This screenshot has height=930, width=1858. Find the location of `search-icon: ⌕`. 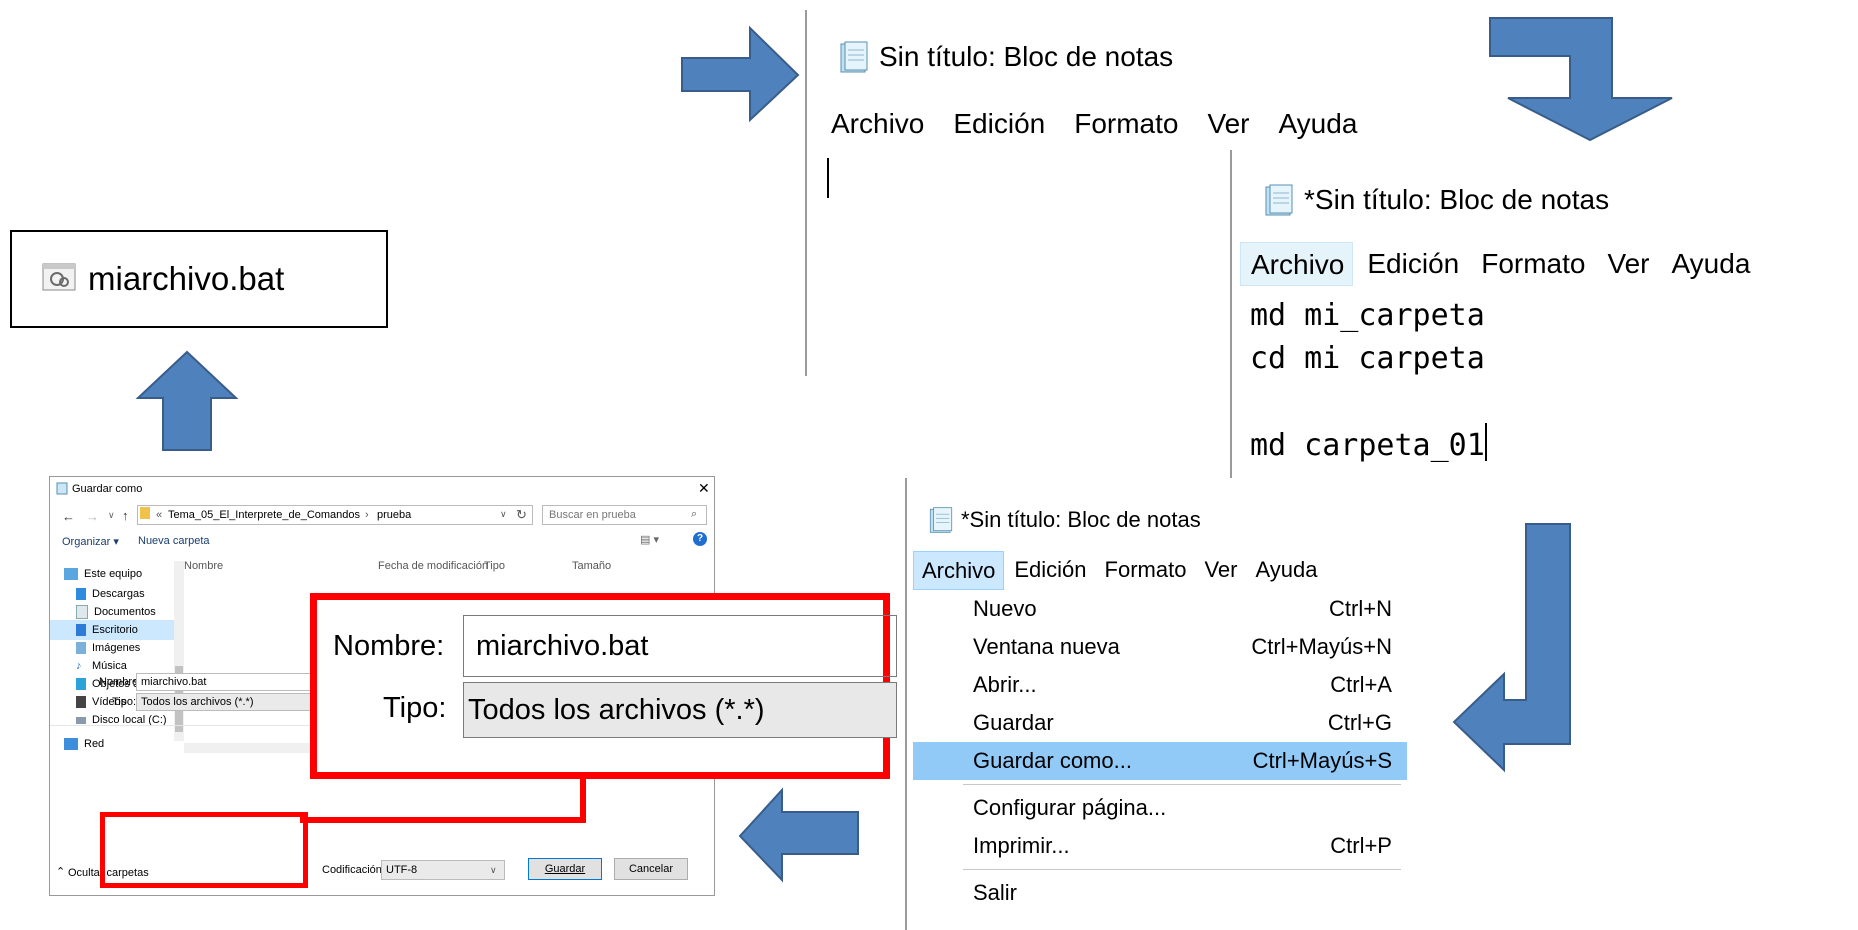

search-icon: ⌕ is located at coordinates (694, 514).